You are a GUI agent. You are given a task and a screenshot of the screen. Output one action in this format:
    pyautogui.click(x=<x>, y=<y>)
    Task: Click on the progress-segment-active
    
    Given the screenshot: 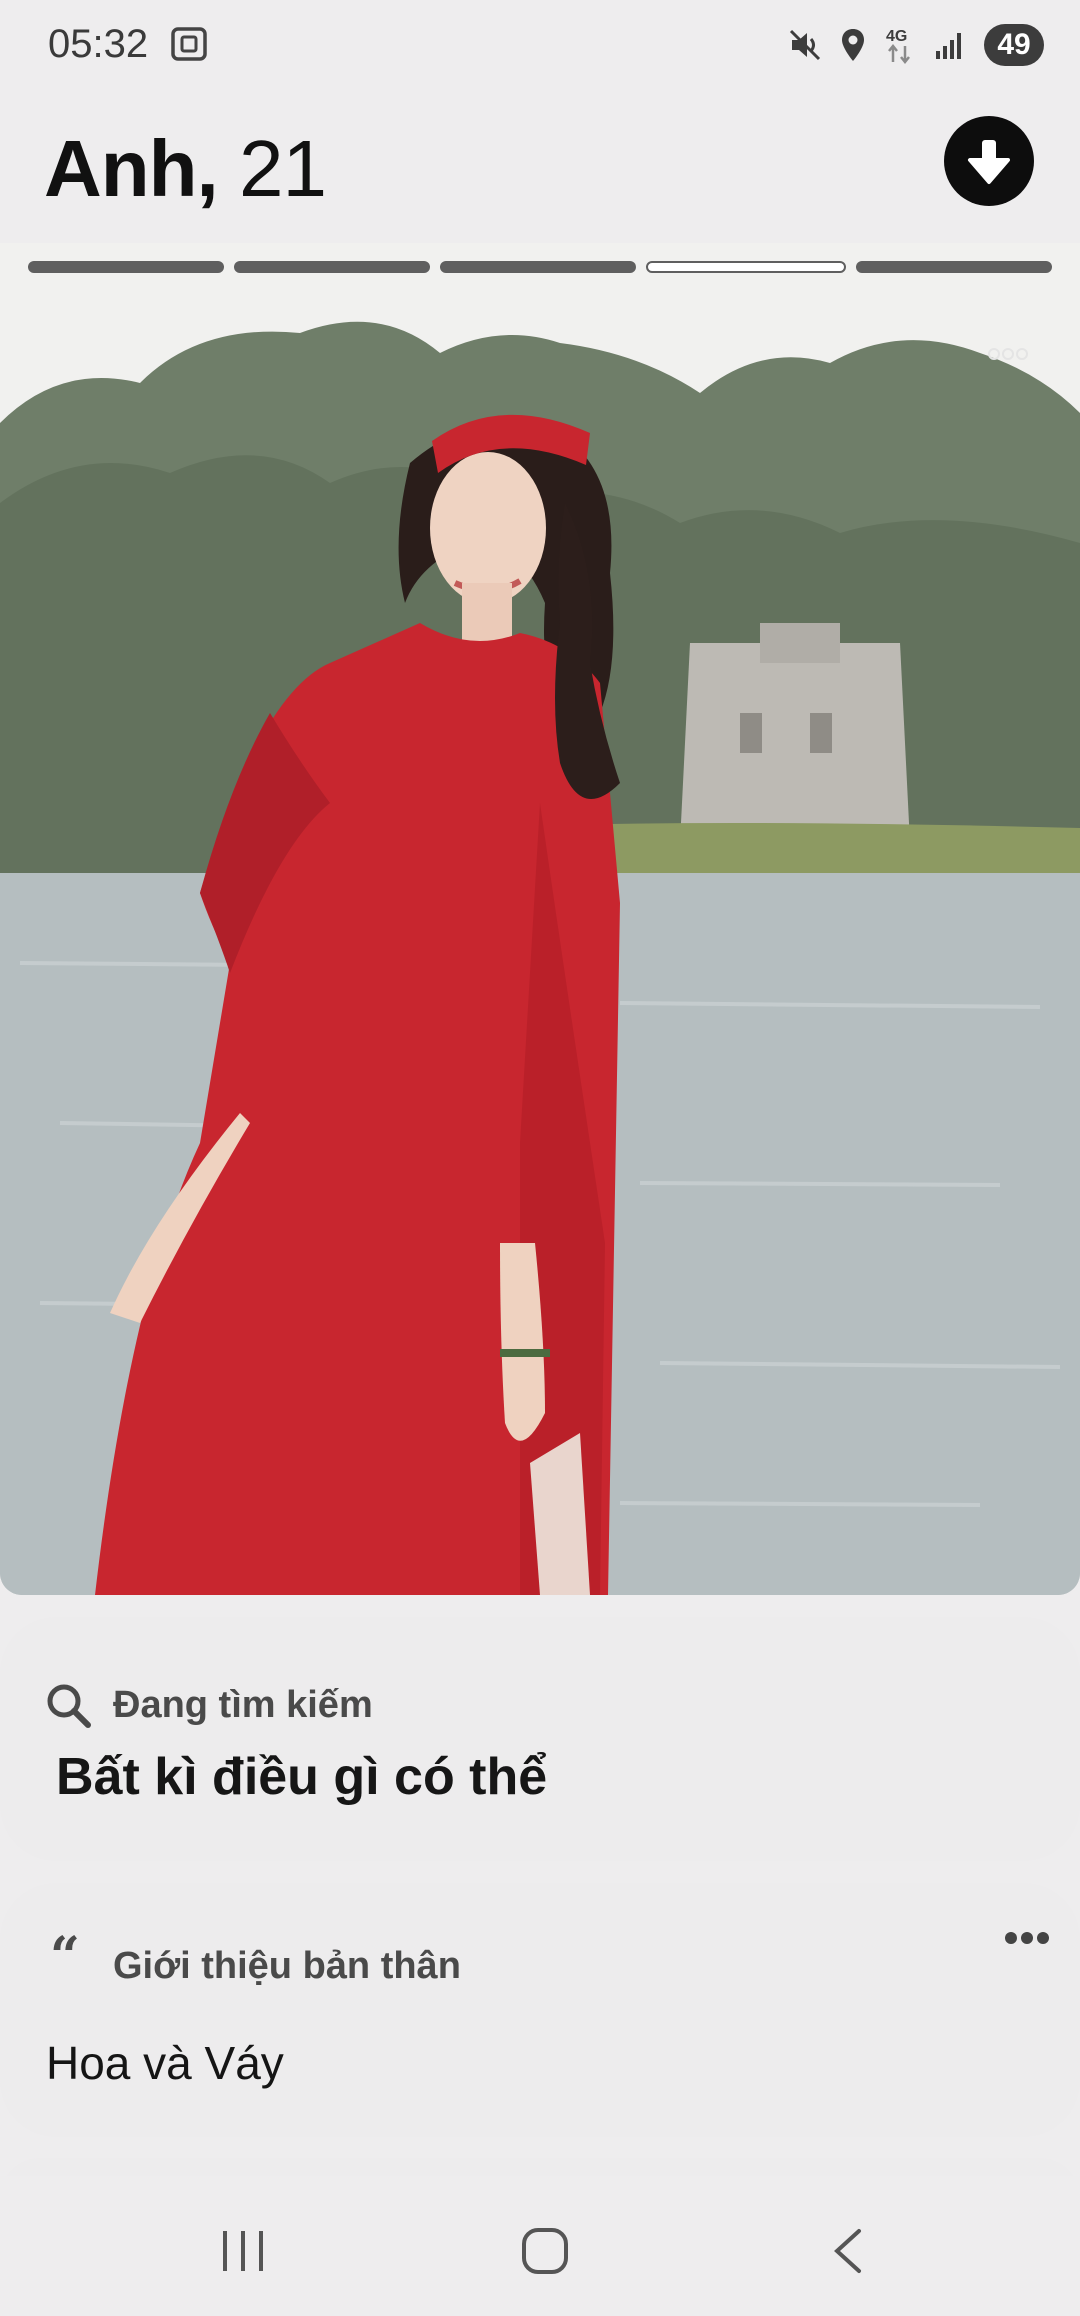 What is the action you would take?
    pyautogui.click(x=746, y=267)
    